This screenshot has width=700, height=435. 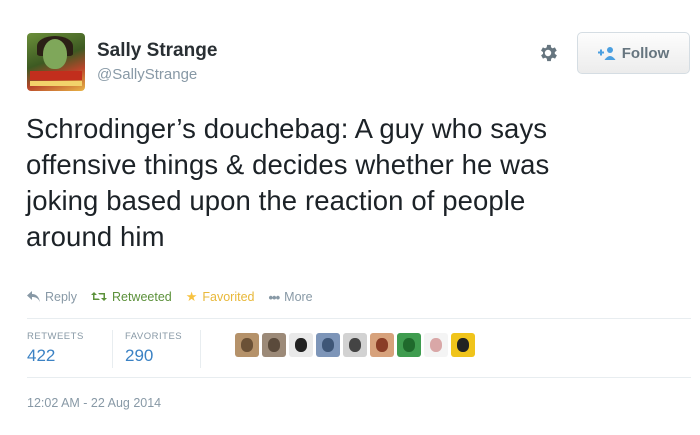 I want to click on tweet-actions: Reply Retweeted ★ Favorited ••• More, so click(x=177, y=297).